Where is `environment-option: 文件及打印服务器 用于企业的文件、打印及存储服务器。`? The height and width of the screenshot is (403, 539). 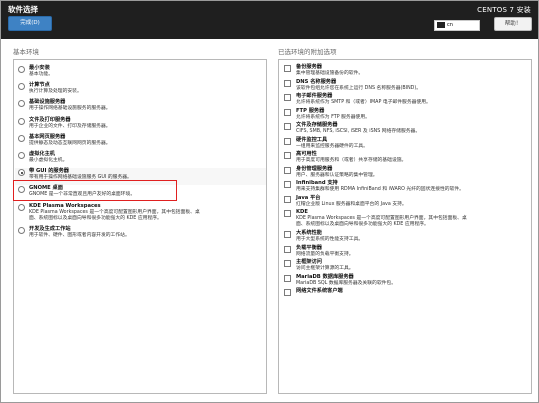
environment-option: 文件及打印服务器 用于企业的文件、打印及存储服务器。 is located at coordinates (140, 125).